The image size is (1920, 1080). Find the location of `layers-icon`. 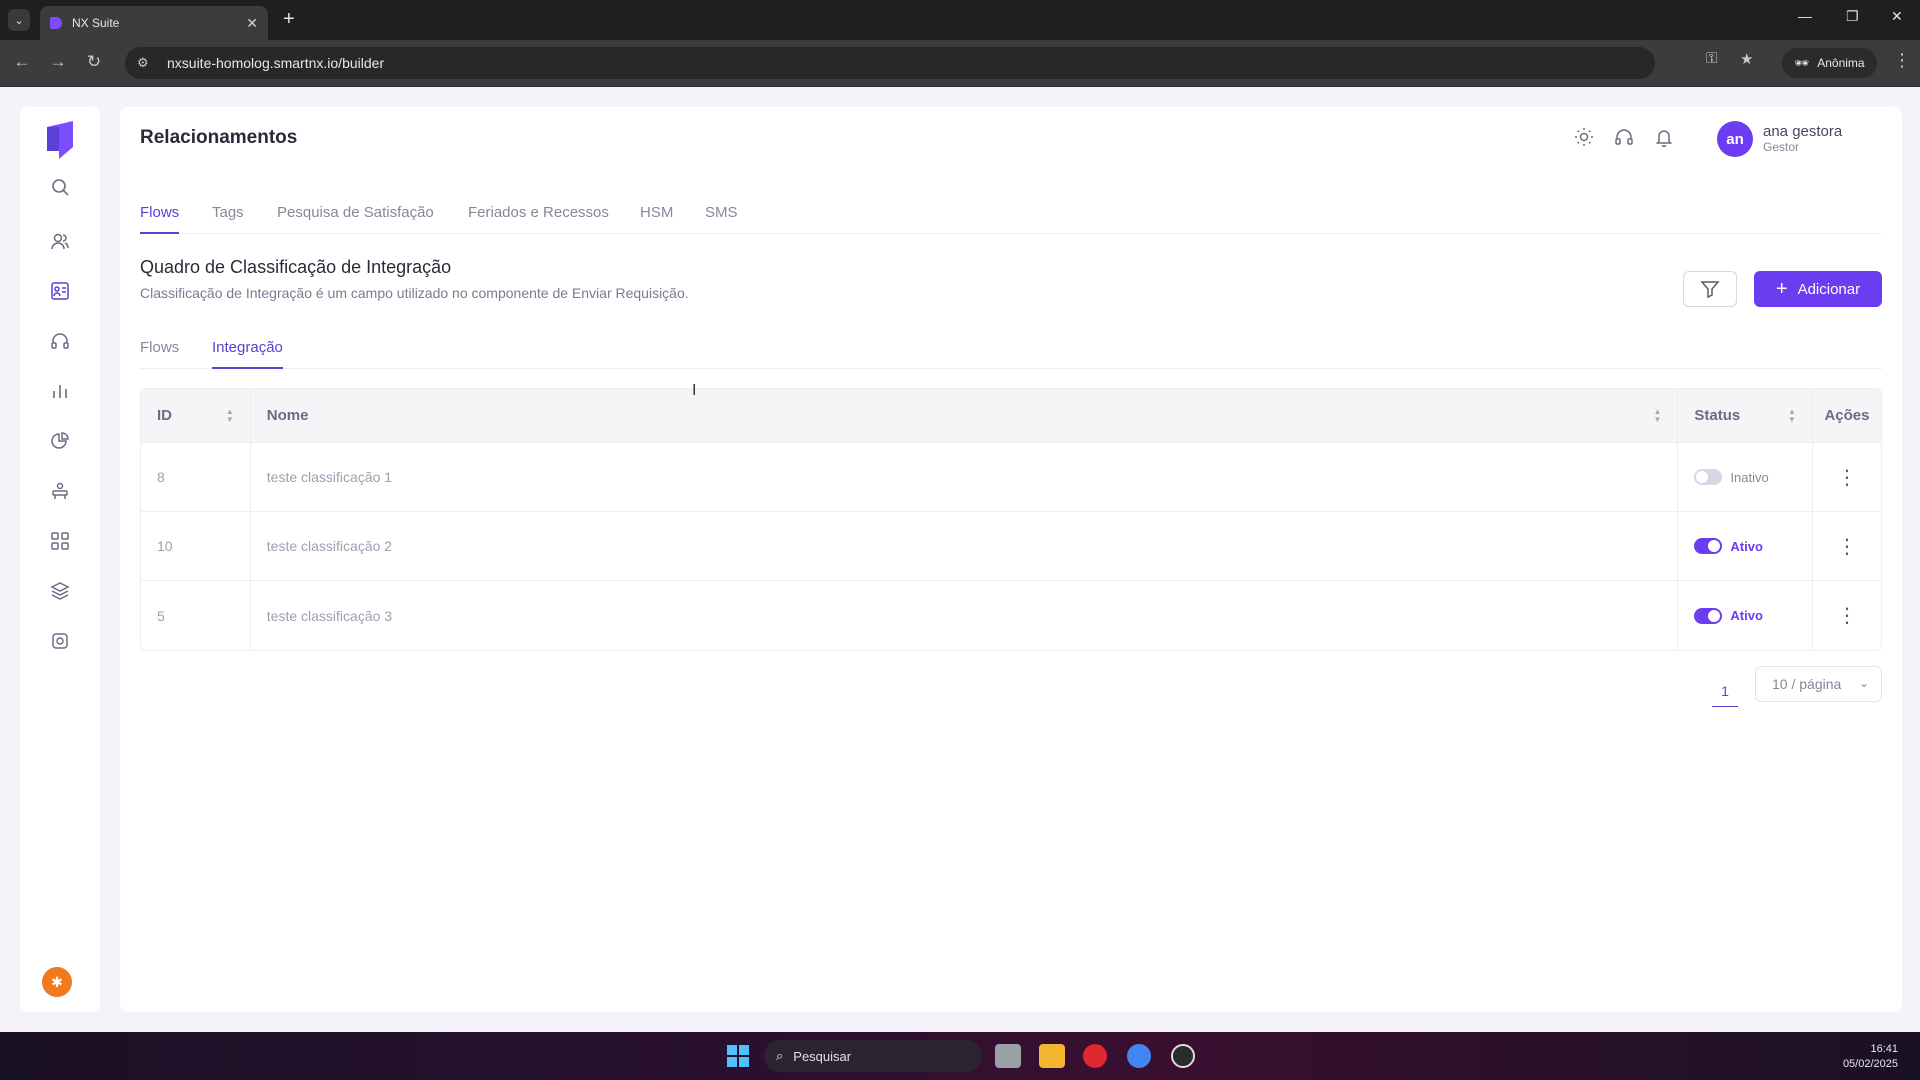

layers-icon is located at coordinates (60, 591).